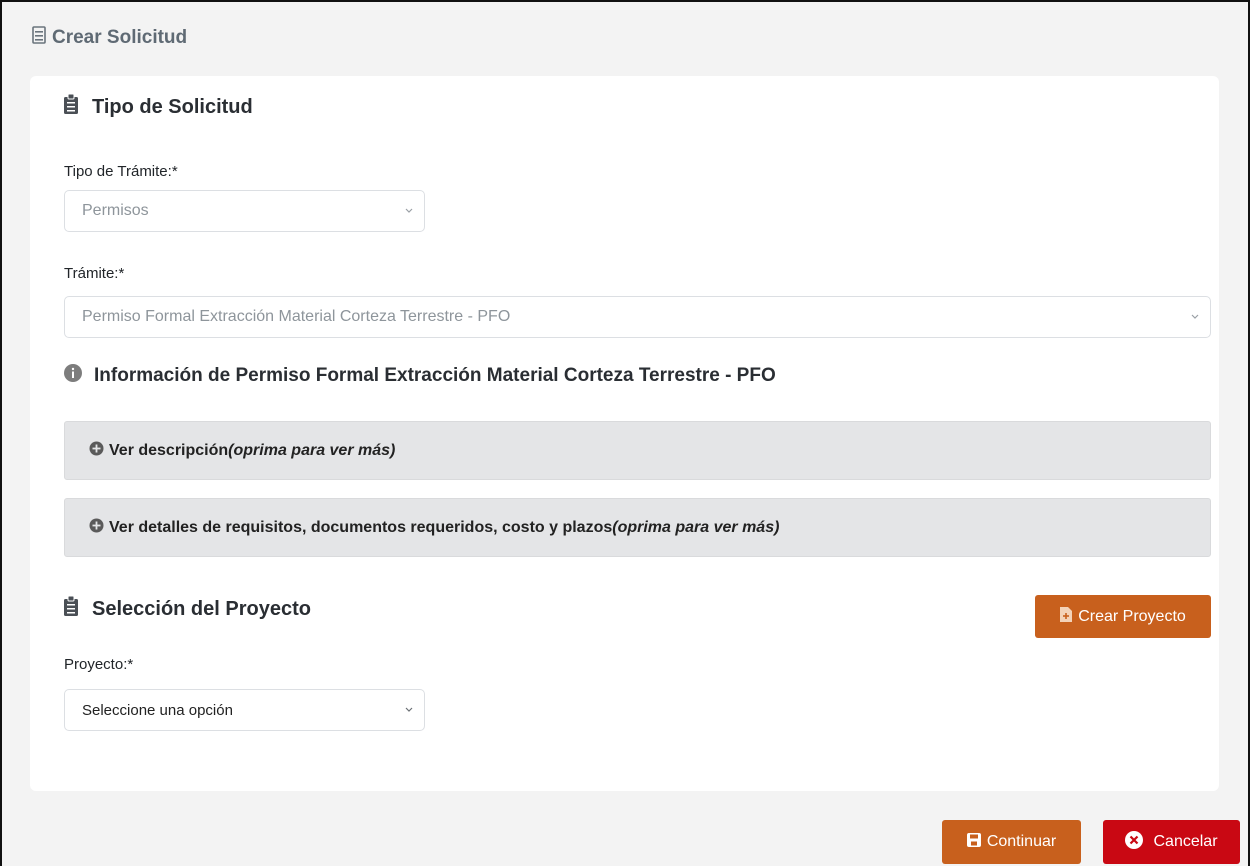 The height and width of the screenshot is (866, 1250). I want to click on continuar-button: Continuar, so click(1011, 842).